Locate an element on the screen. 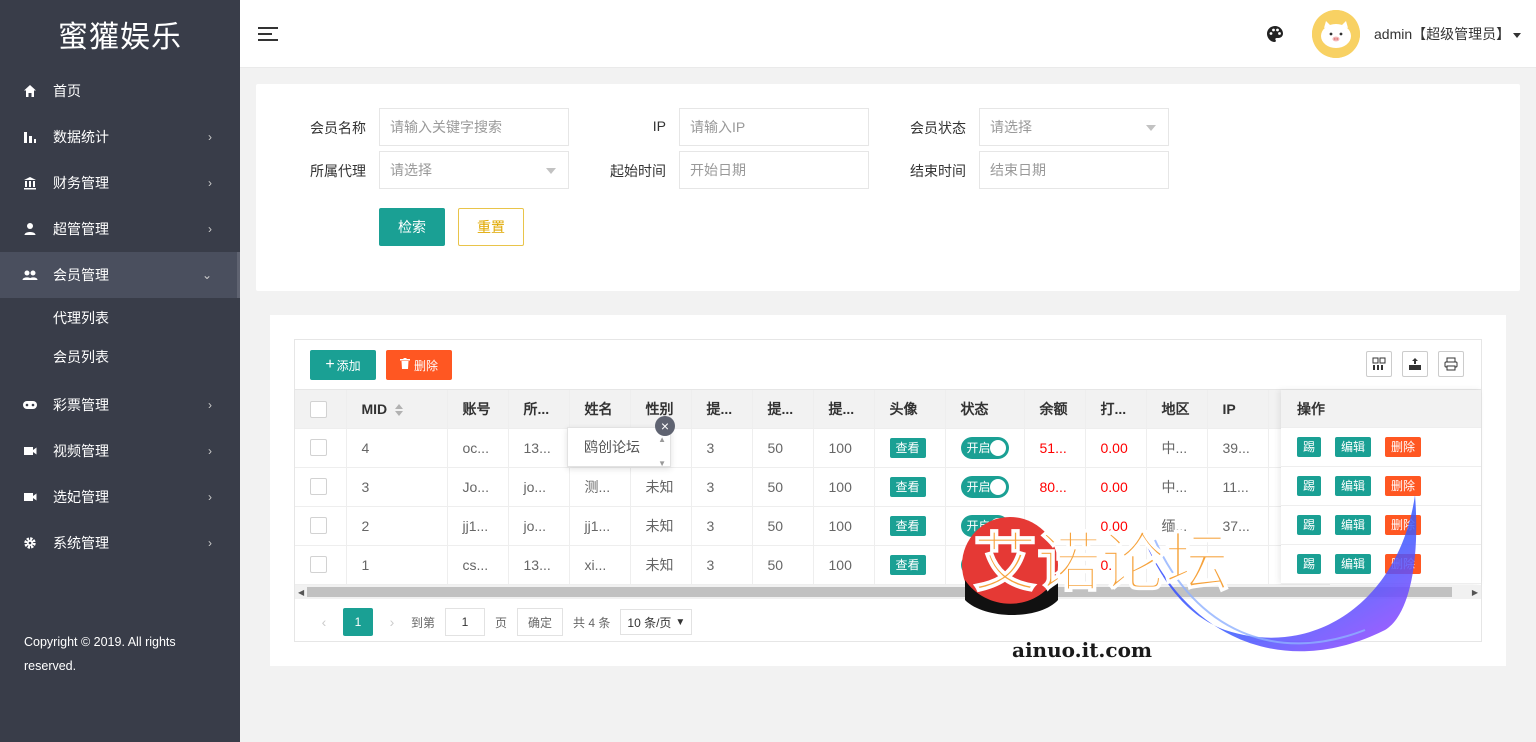  cell-gender: 未知 is located at coordinates (661, 526).